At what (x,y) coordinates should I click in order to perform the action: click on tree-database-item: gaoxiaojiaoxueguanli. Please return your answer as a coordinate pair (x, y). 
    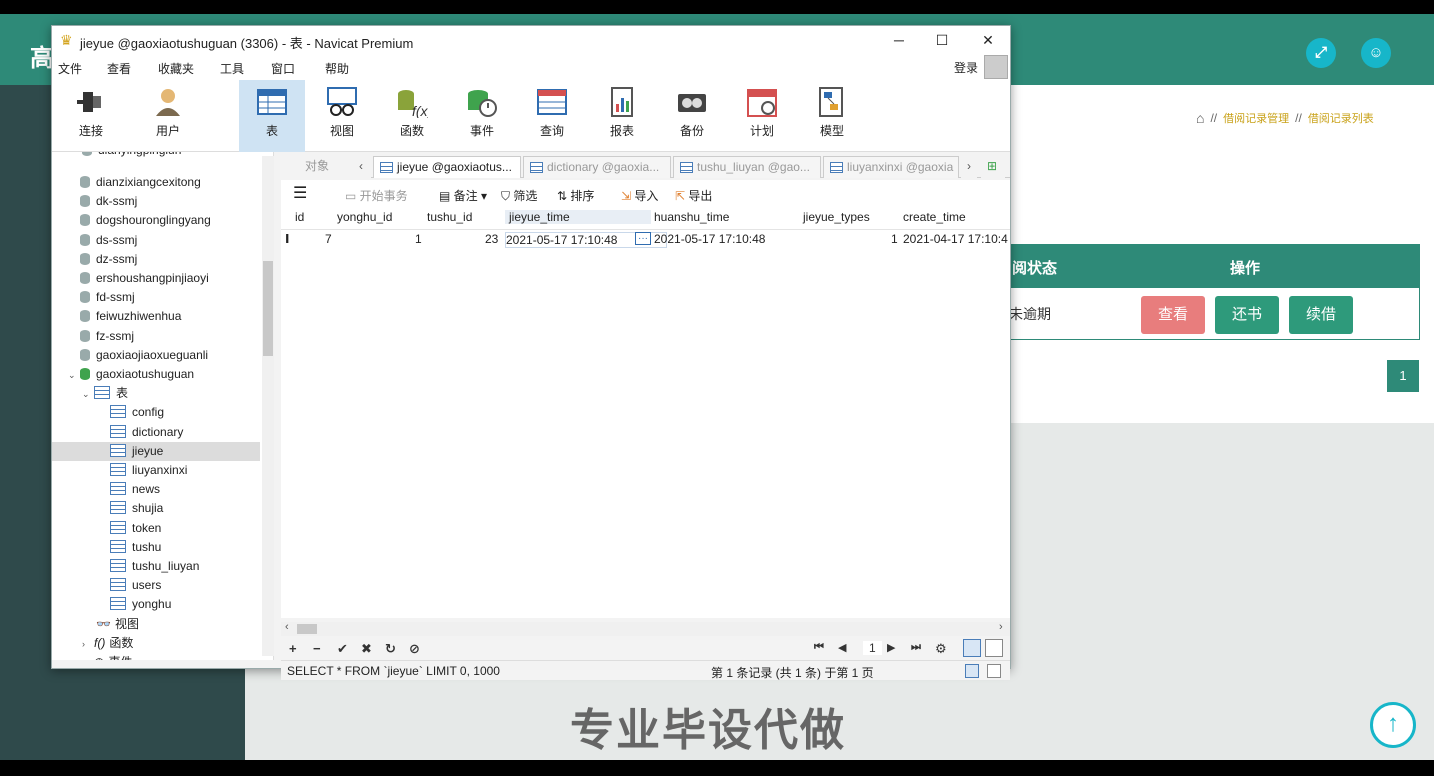
    Looking at the image, I should click on (156, 355).